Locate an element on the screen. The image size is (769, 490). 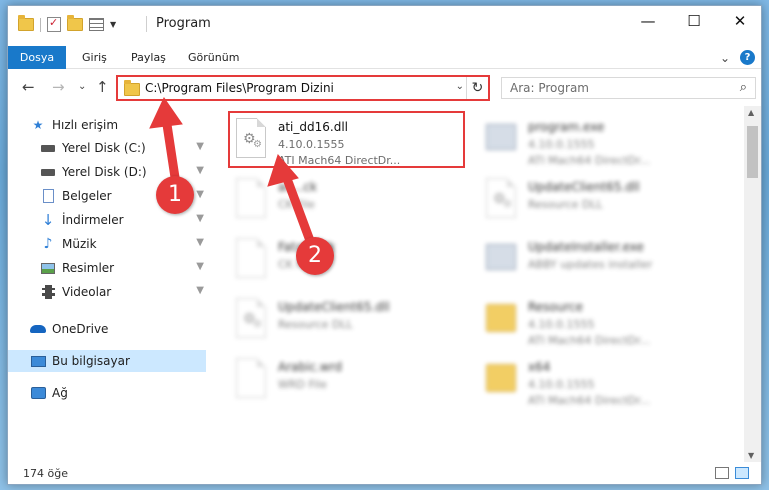
sidebar-item-music: ♪ Müzik ▼ is located at coordinates (107, 244).